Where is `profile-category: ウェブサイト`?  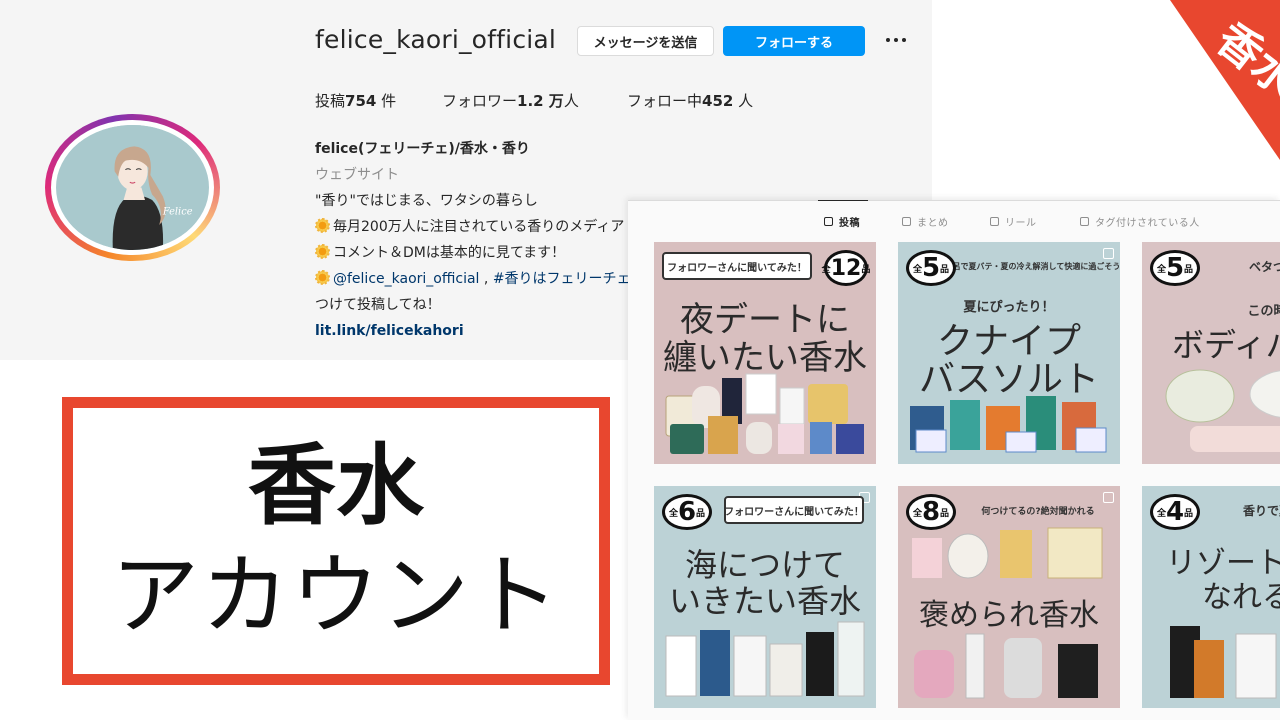
profile-category: ウェブサイト is located at coordinates (357, 175).